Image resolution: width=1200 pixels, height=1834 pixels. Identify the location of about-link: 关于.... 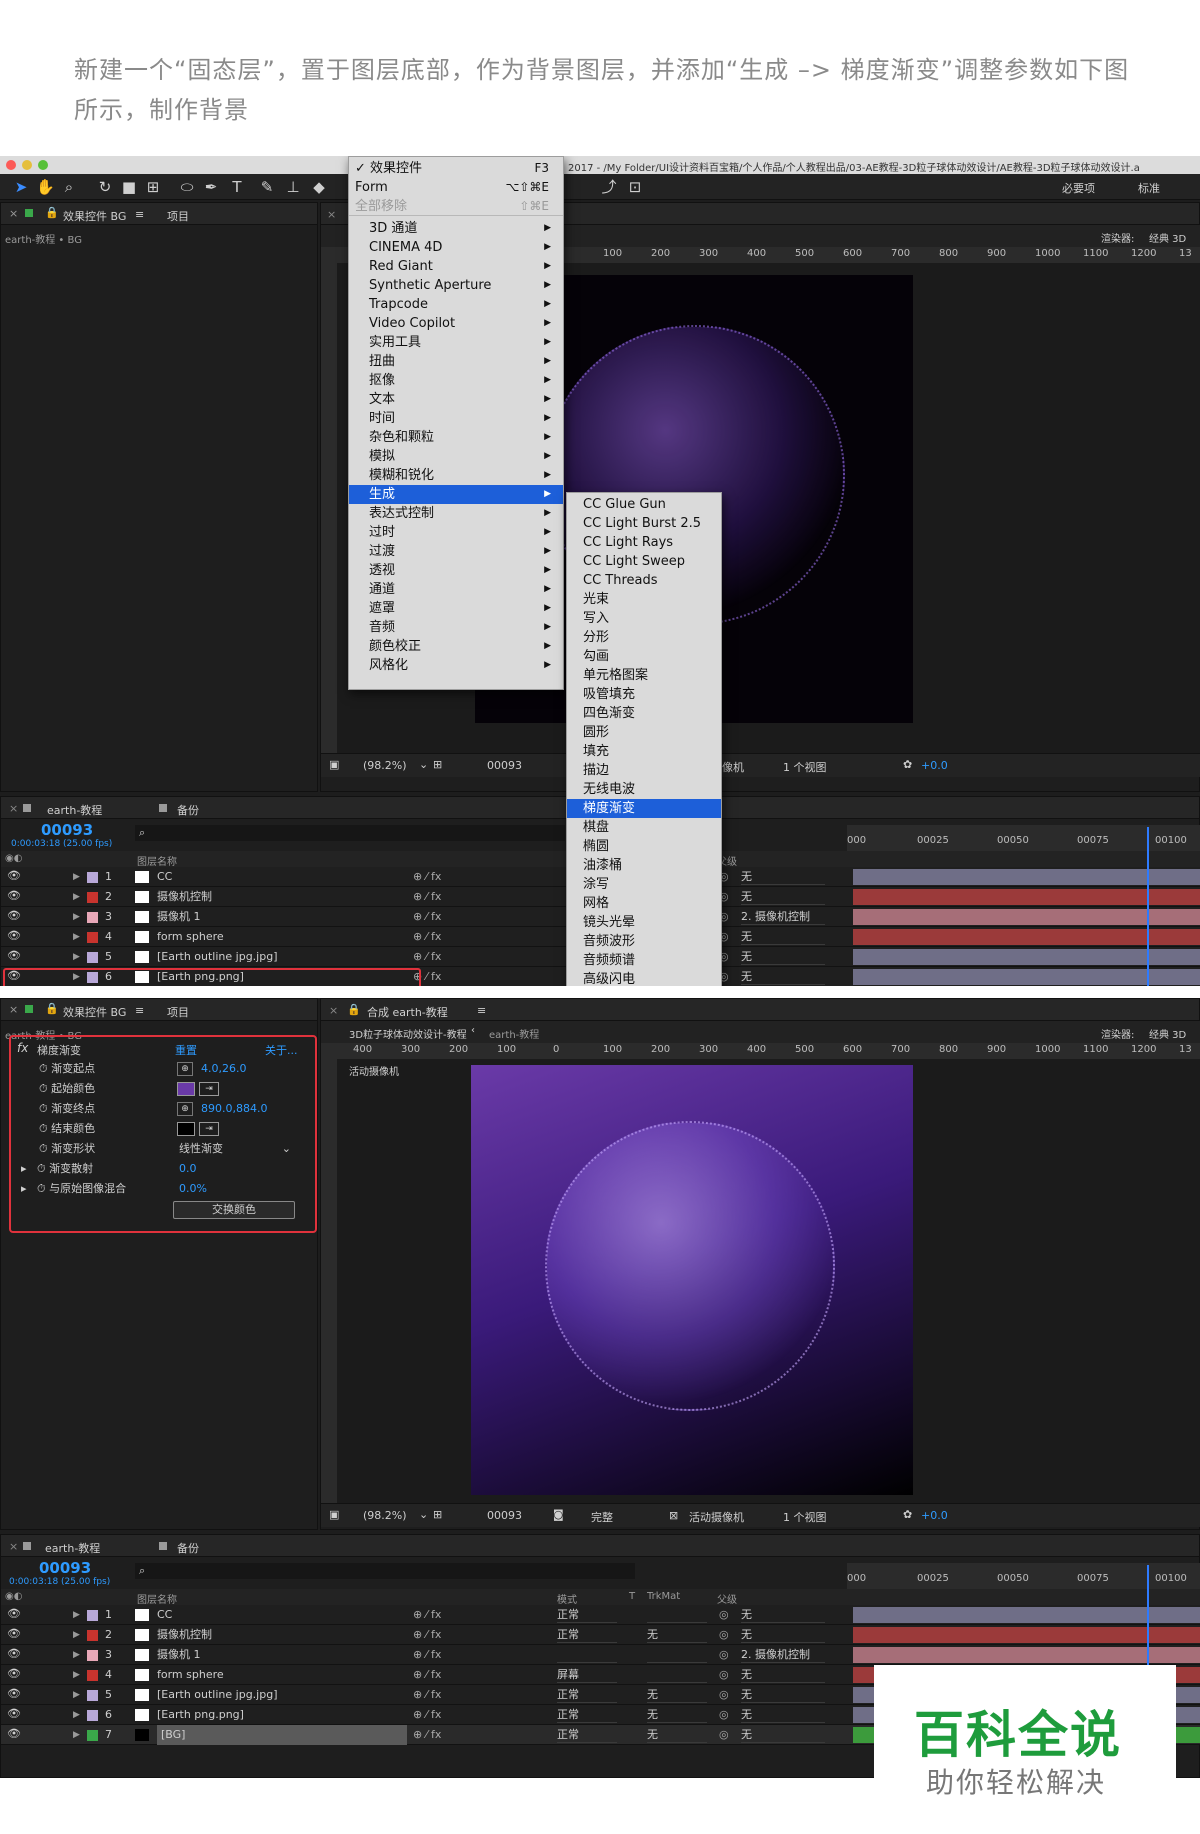
(281, 1050).